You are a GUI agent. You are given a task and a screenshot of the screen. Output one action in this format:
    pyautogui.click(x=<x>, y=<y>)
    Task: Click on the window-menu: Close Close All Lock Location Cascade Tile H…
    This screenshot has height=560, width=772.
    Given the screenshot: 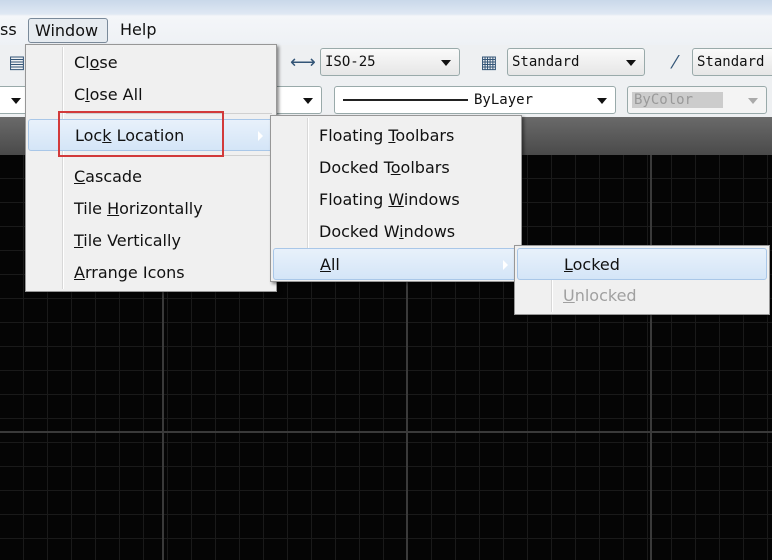 What is the action you would take?
    pyautogui.click(x=151, y=168)
    